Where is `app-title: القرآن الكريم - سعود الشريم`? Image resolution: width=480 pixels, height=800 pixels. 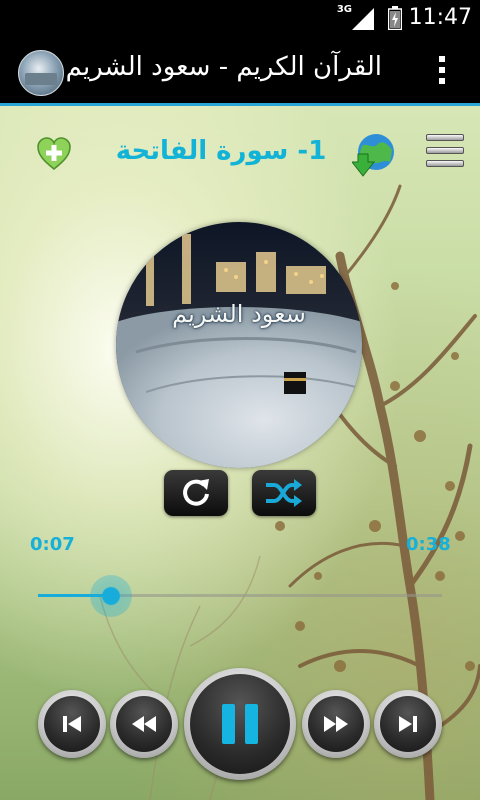
app-title: القرآن الكريم - سعود الشريم is located at coordinates (223, 67).